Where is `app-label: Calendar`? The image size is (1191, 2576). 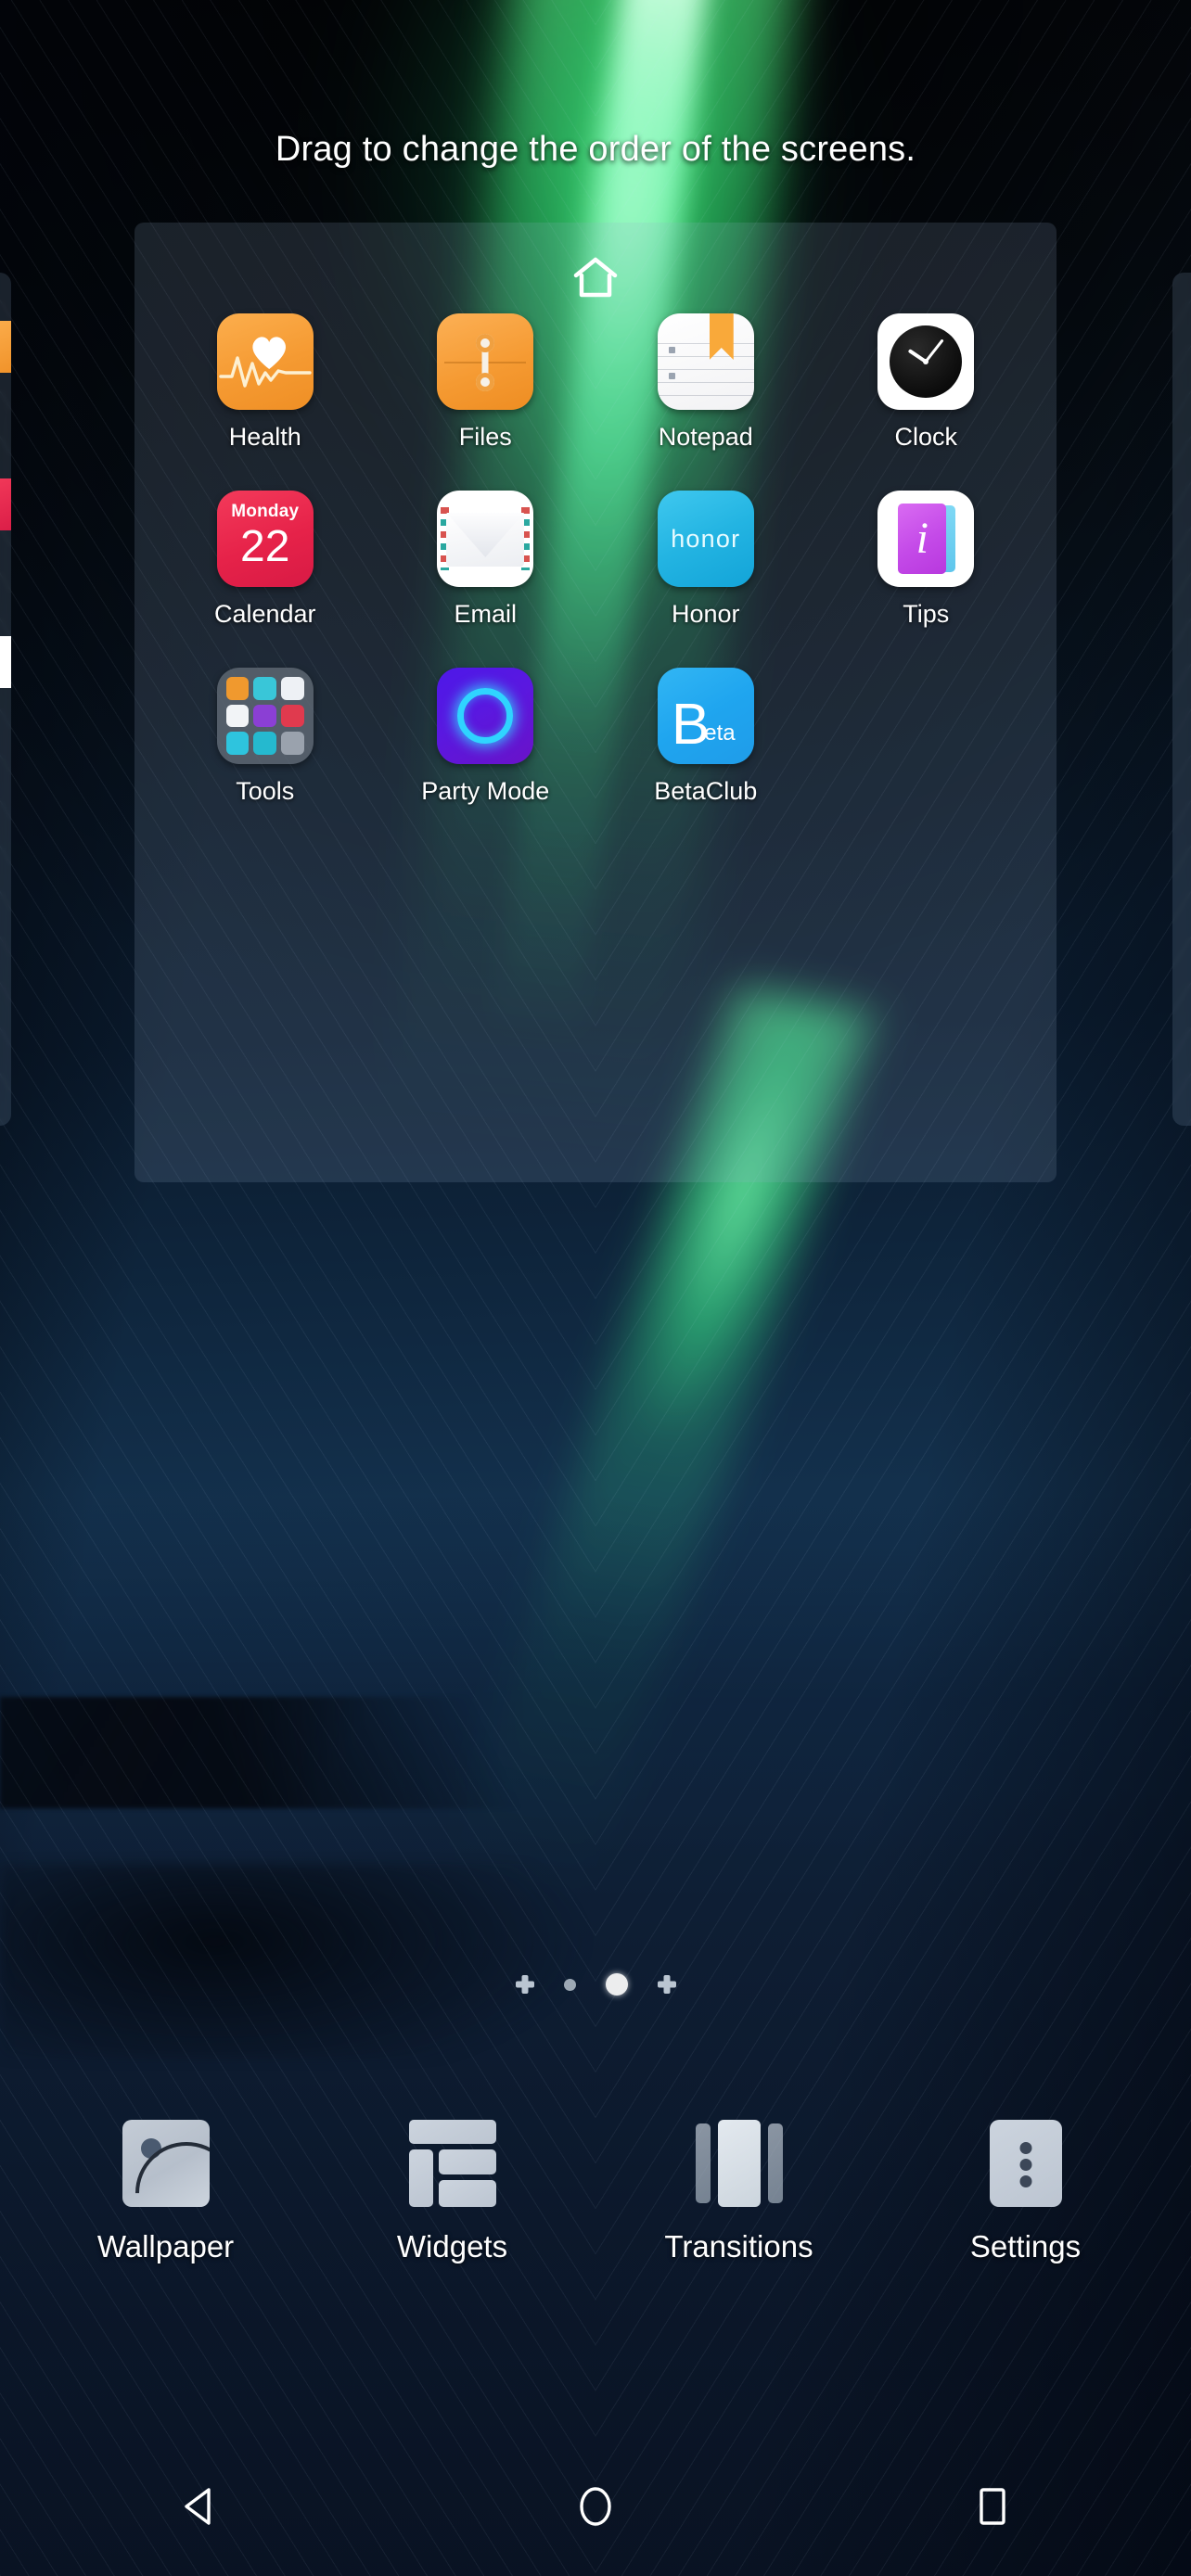
app-label: Calendar is located at coordinates (264, 614).